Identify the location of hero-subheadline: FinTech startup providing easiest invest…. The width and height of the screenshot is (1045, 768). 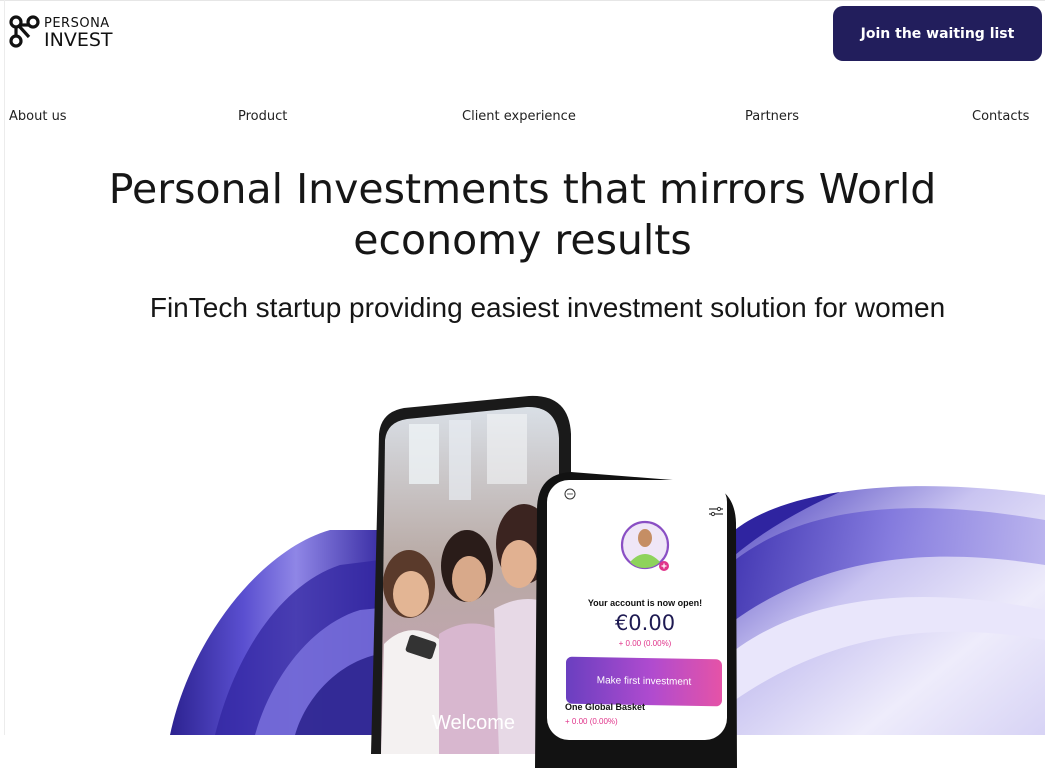
(547, 307).